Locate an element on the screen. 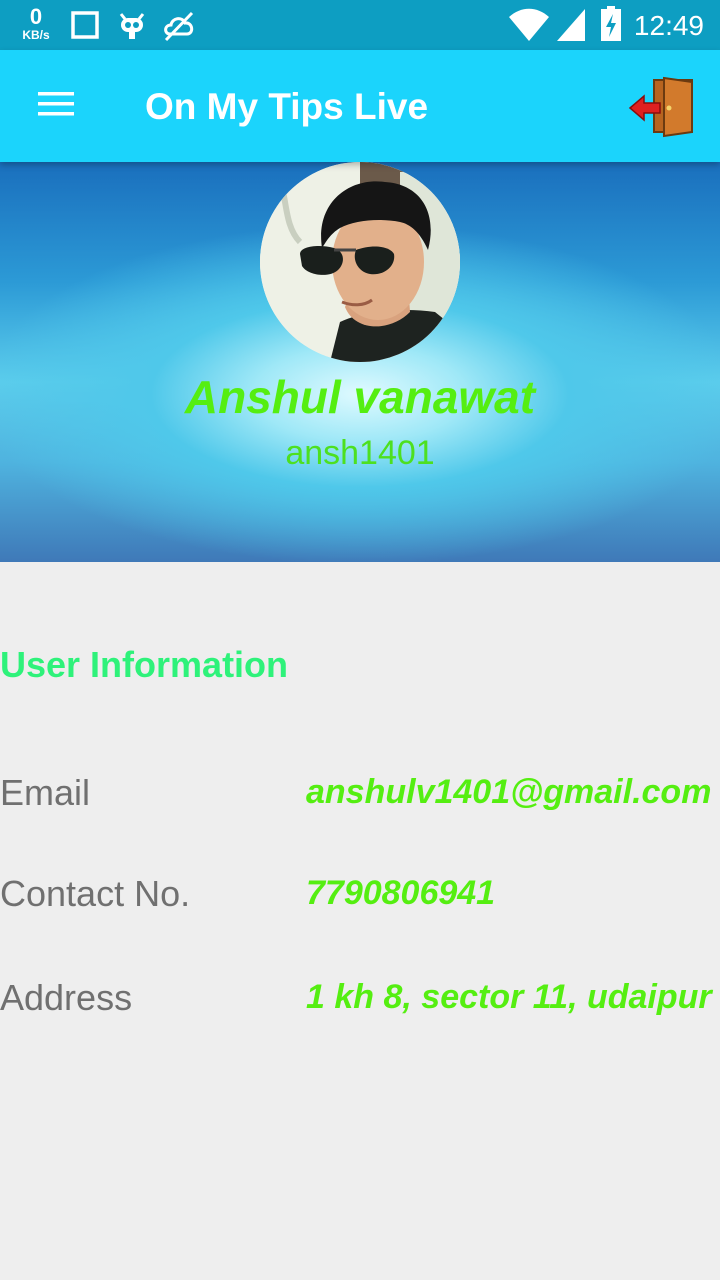  email-value: anshulv1401@gmail.com is located at coordinates (509, 792).